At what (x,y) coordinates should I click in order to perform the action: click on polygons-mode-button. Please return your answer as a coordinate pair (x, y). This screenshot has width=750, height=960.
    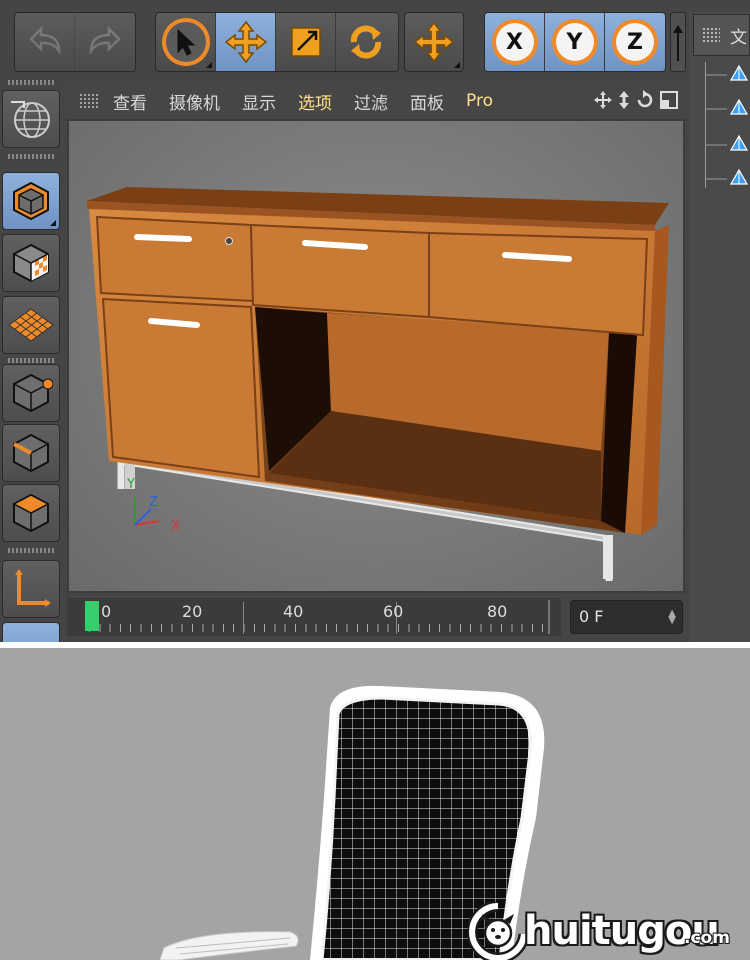
    Looking at the image, I should click on (31, 513).